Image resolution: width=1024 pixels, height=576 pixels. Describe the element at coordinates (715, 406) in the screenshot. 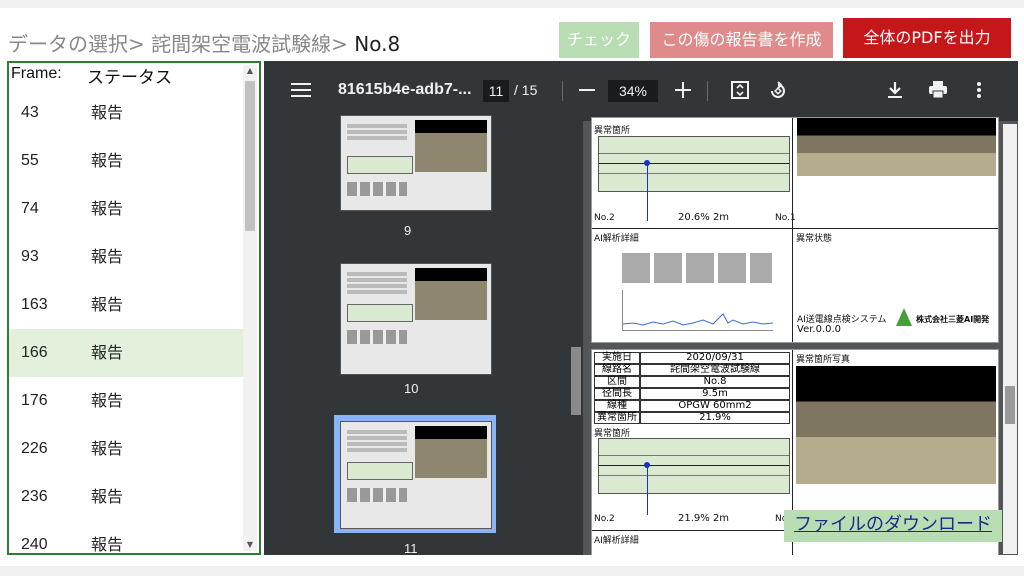

I see `report-field-value: OPGW 60mm2` at that location.